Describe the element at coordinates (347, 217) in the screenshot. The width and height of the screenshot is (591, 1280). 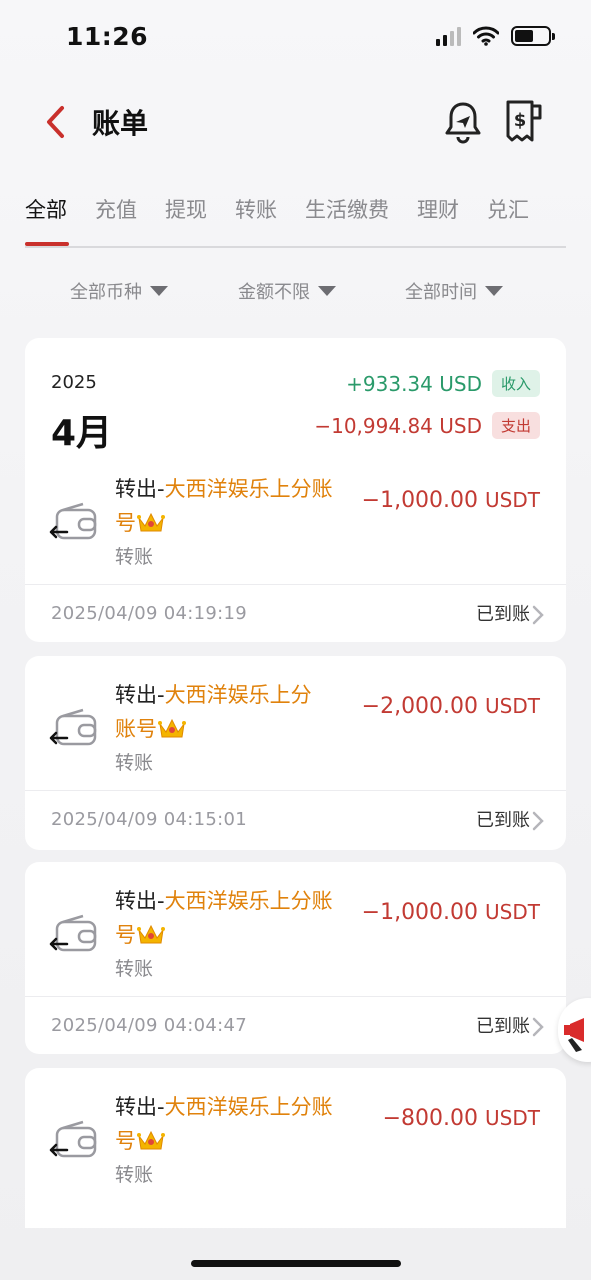
I see `tab-bill-payment: 生活缴费` at that location.